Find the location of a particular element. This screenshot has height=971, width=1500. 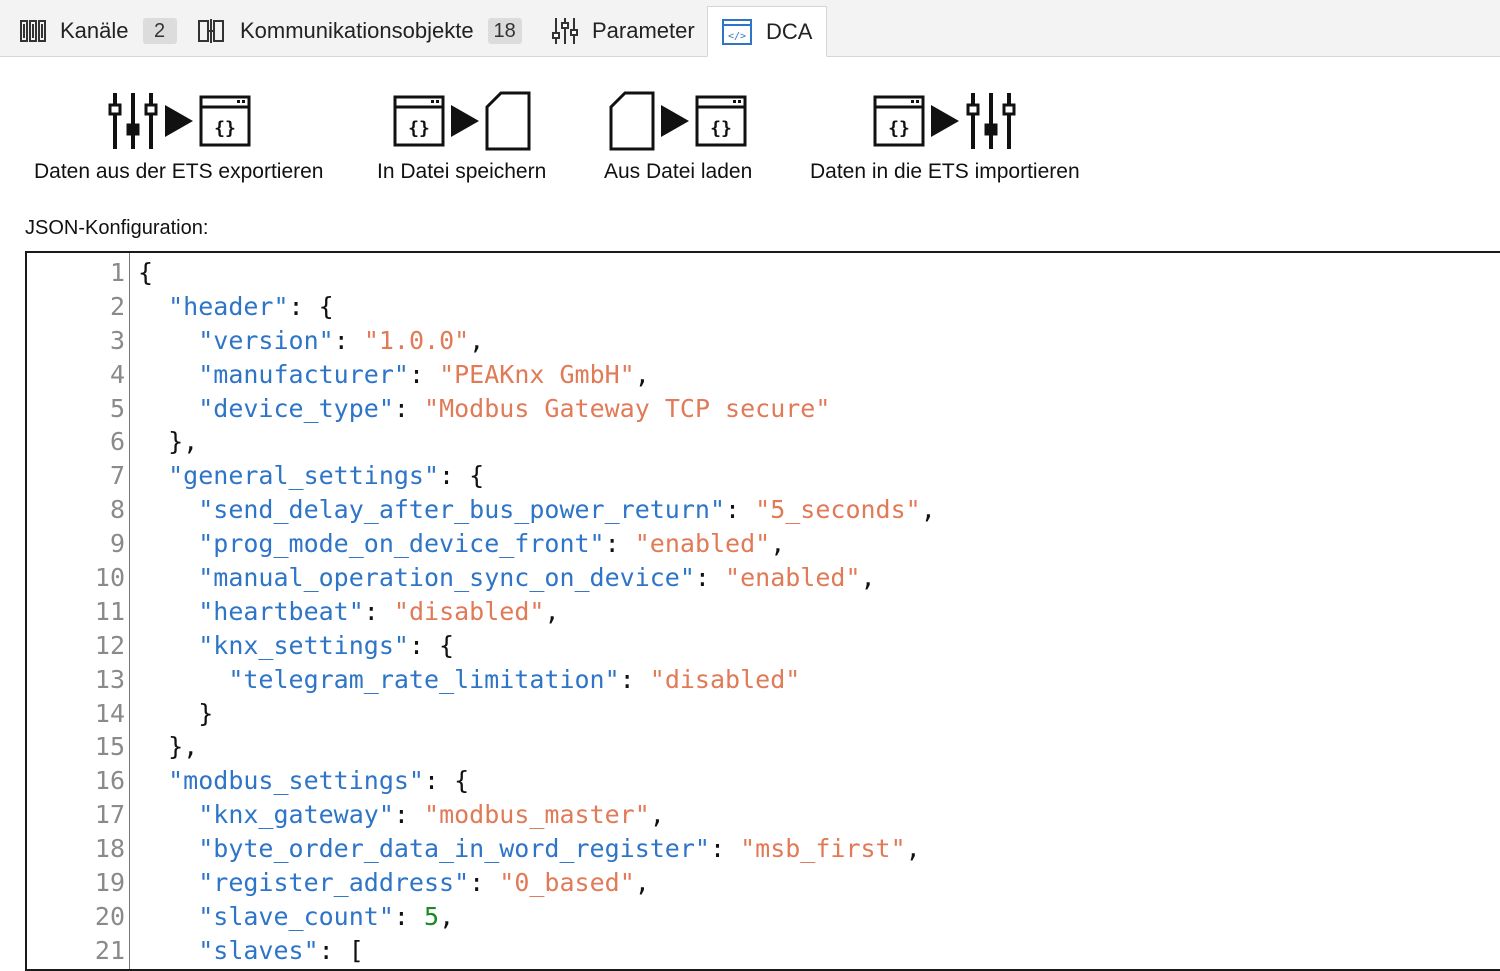

communication-objects-icon is located at coordinates (211, 31).